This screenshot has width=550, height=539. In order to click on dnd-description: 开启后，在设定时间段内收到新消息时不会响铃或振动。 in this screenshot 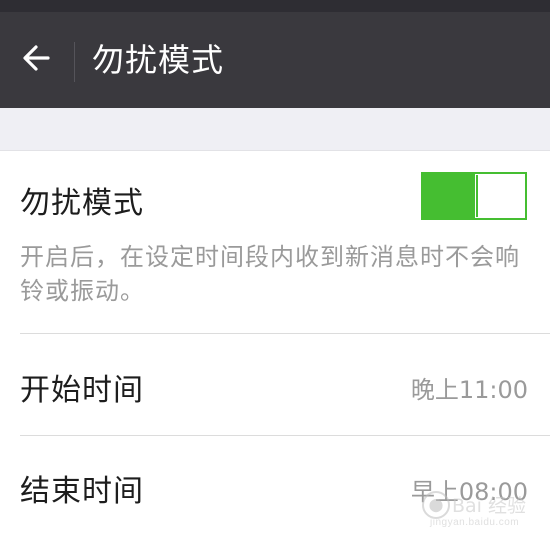, I will do `click(270, 274)`.